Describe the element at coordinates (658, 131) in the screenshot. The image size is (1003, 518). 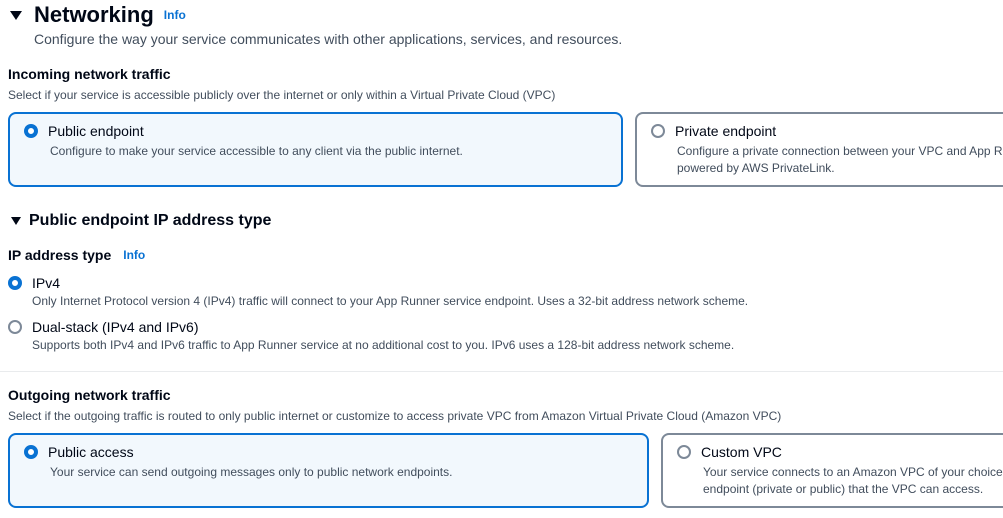
I see `private-endpoint-radio` at that location.